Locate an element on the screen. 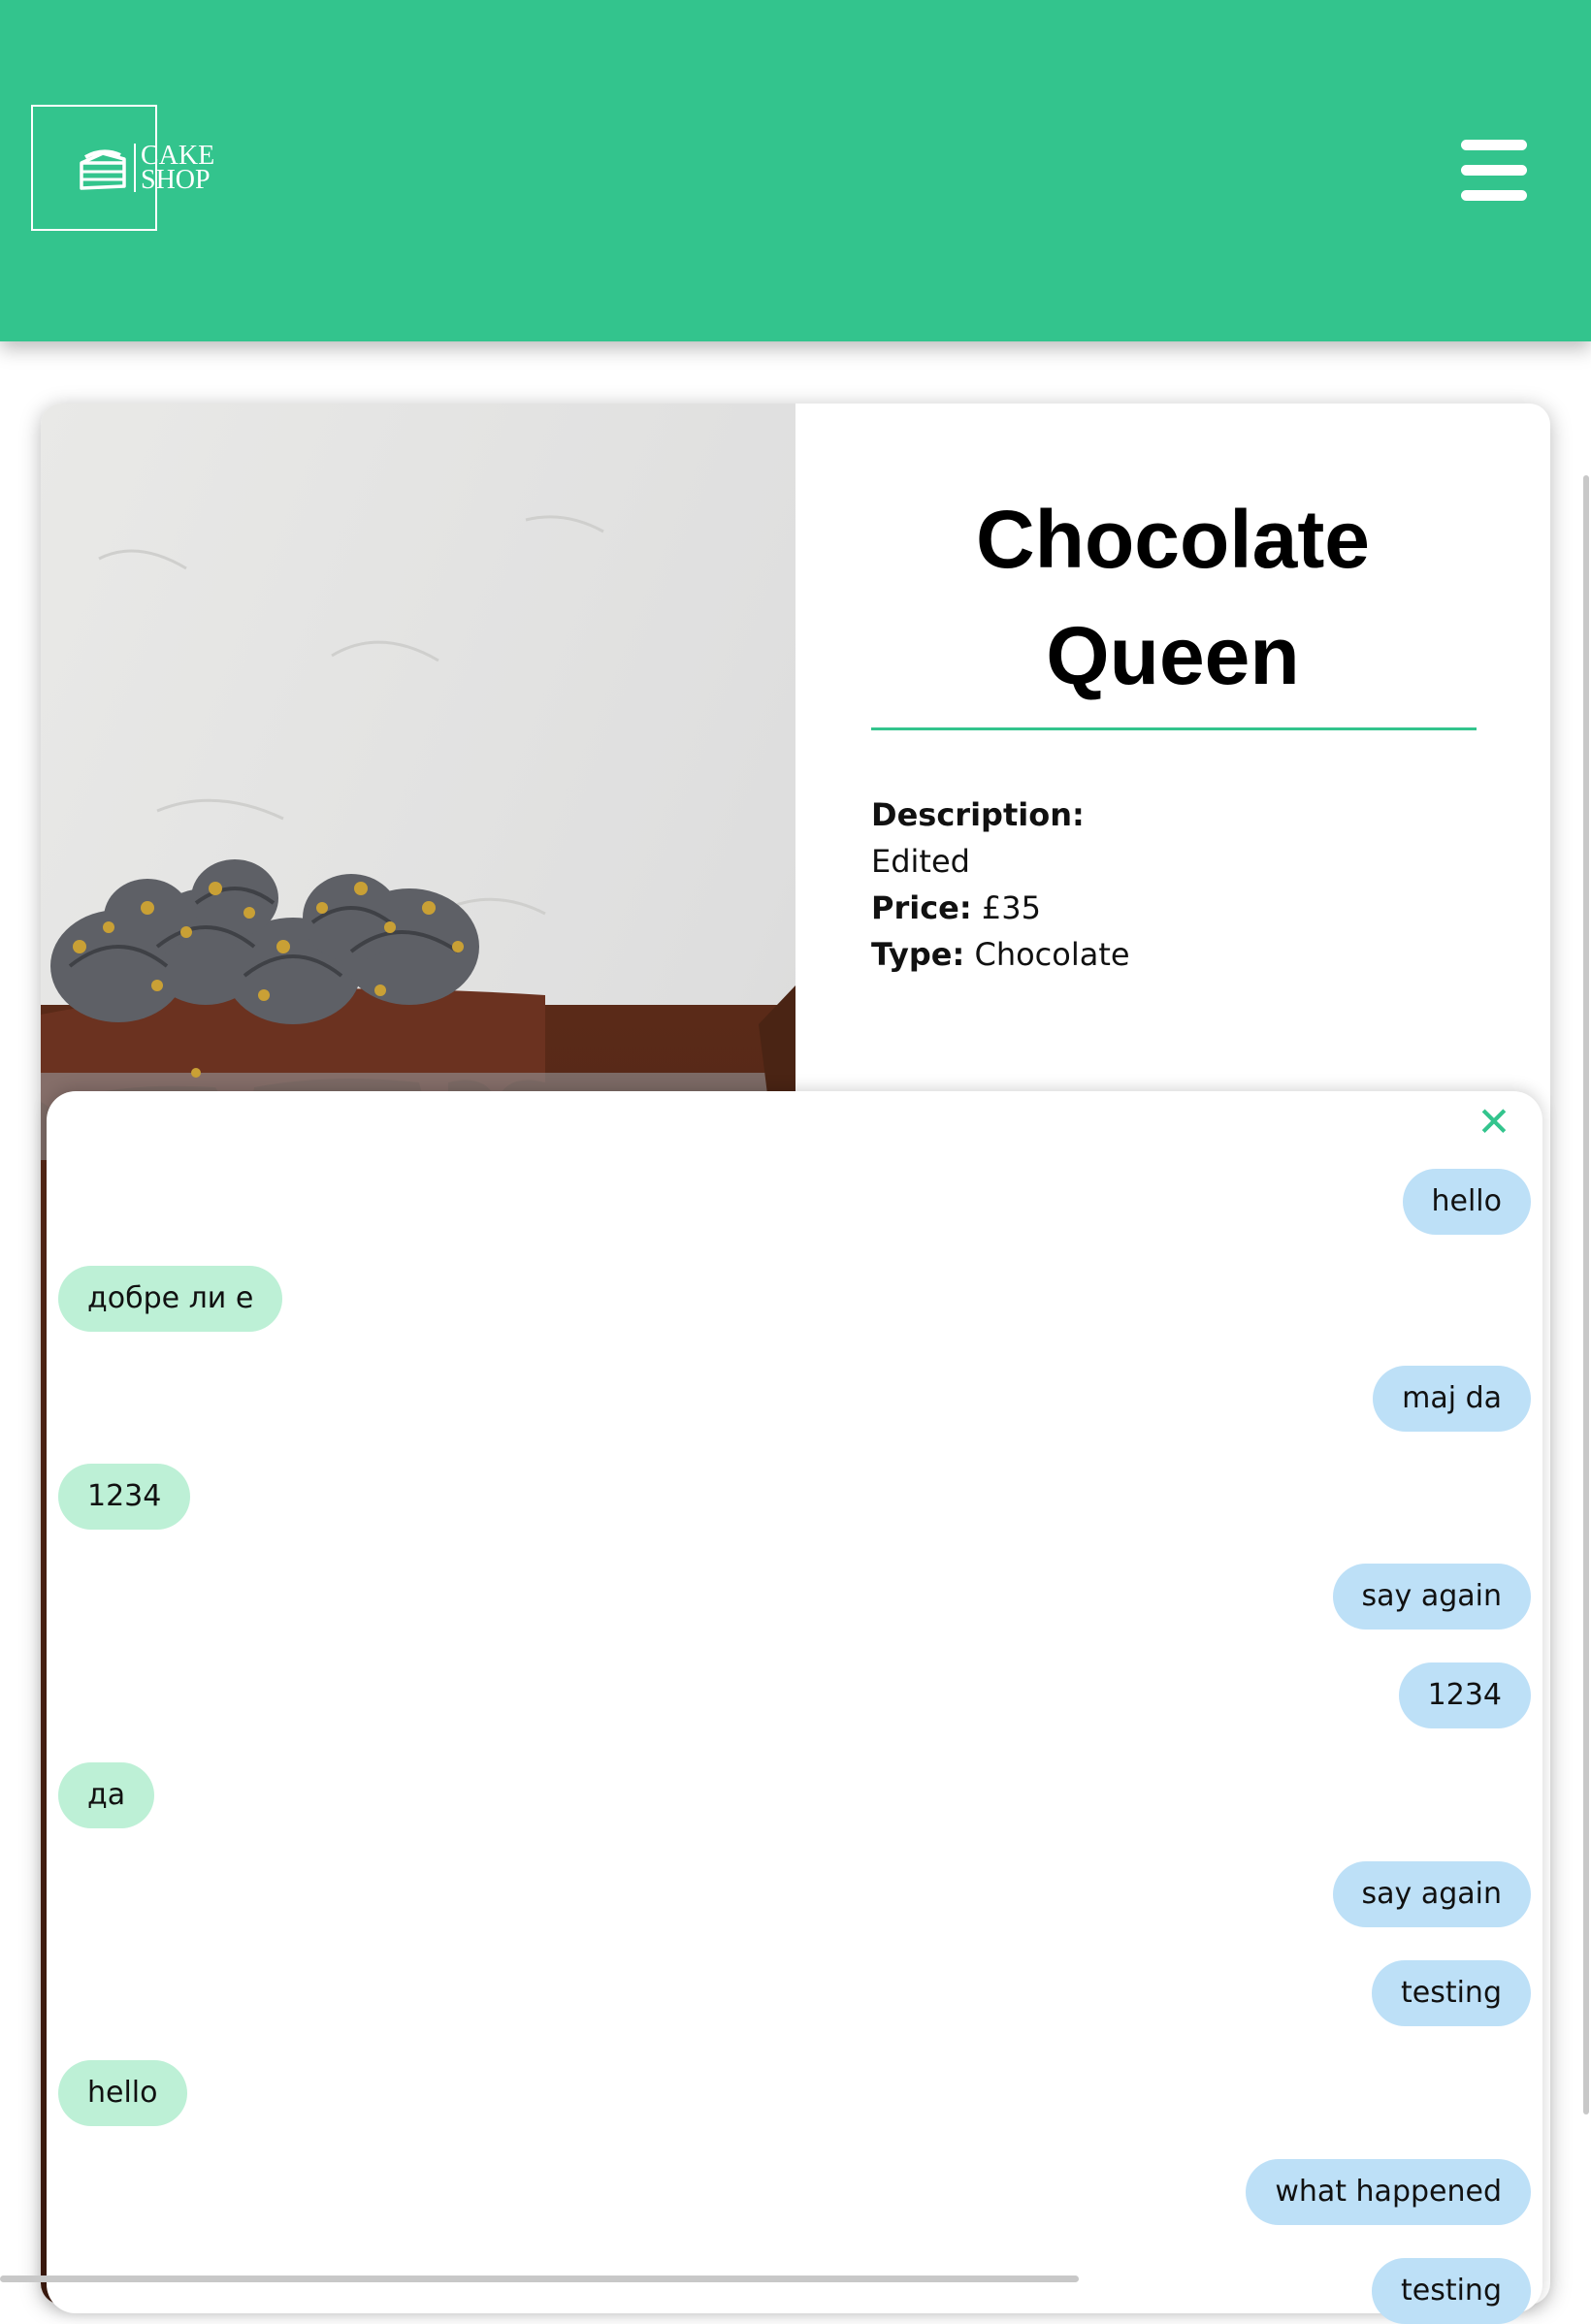  price-value: £35 is located at coordinates (1011, 907).